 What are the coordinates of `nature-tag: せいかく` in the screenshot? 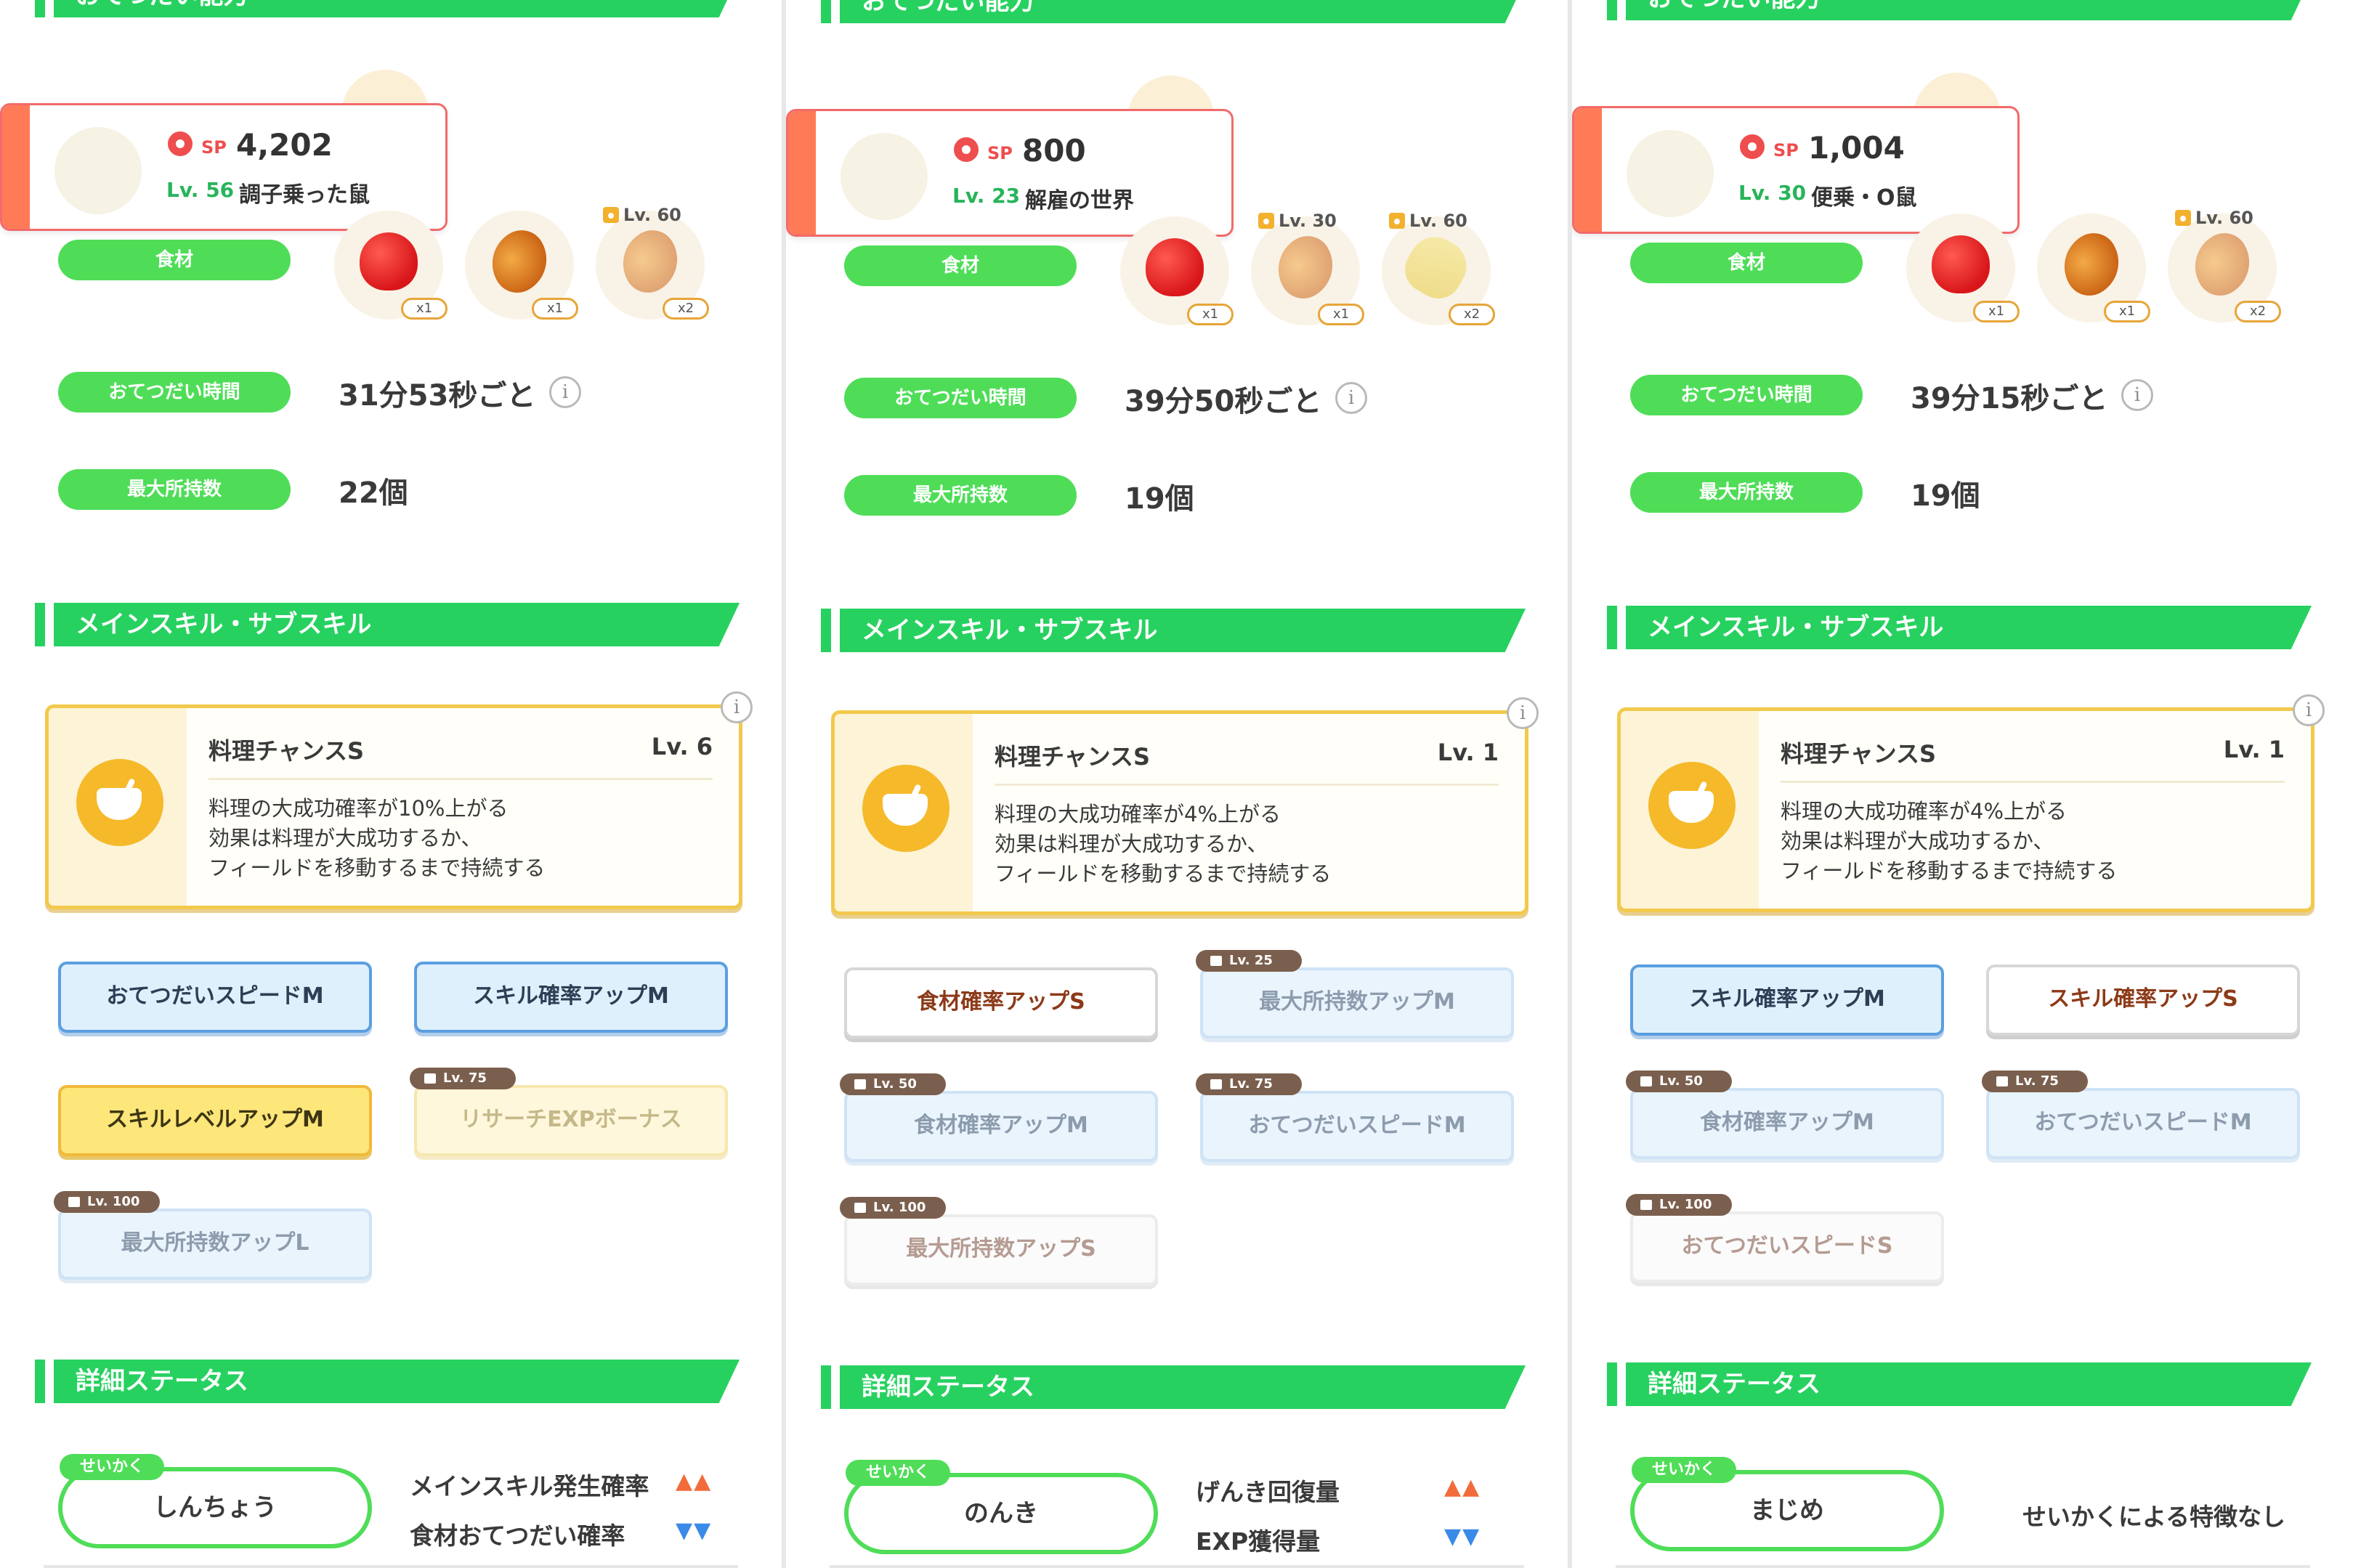 It's located at (898, 1473).